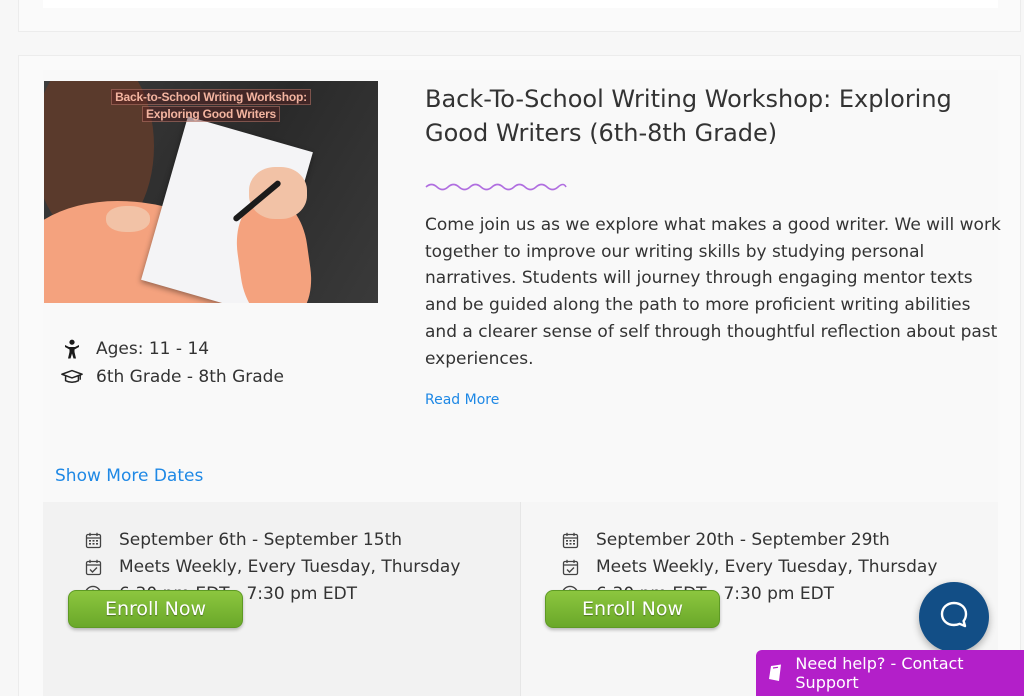  Describe the element at coordinates (776, 673) in the screenshot. I see `support-icon` at that location.